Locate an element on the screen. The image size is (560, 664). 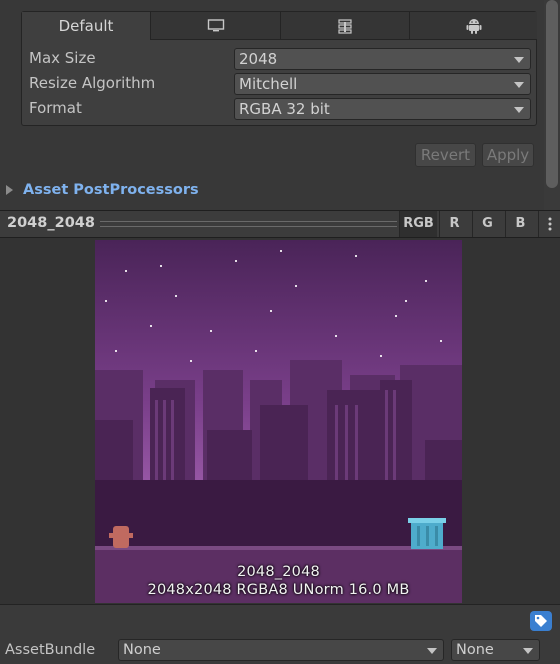
max-size-value: 2048 is located at coordinates (258, 59).